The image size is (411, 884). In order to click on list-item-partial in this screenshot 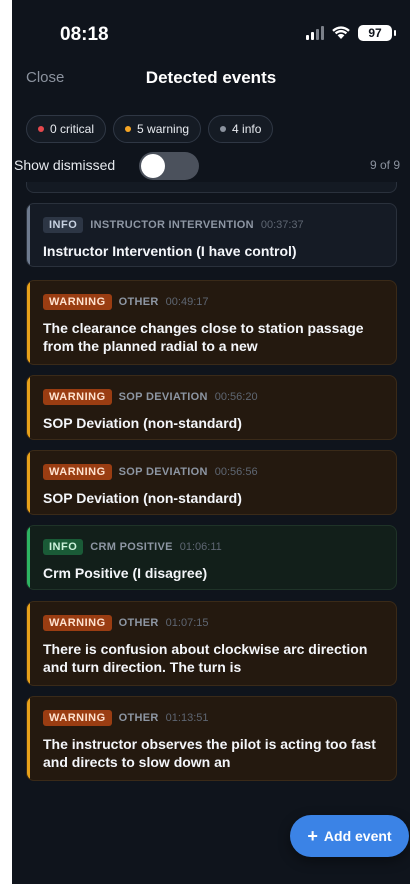, I will do `click(211, 187)`.